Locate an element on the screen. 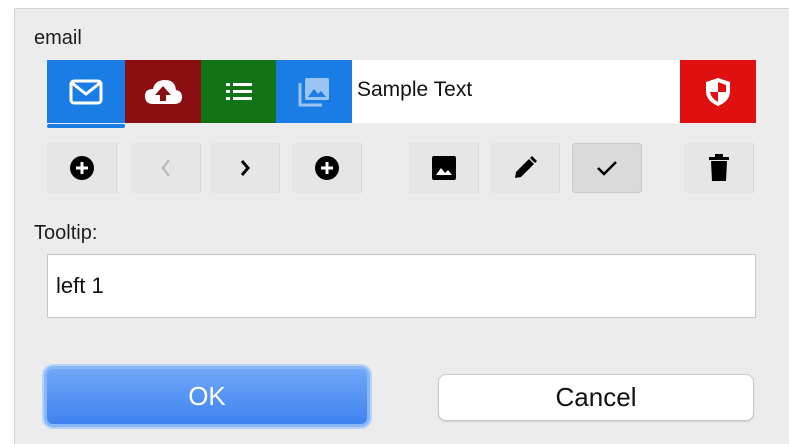  previous-button is located at coordinates (166, 168).